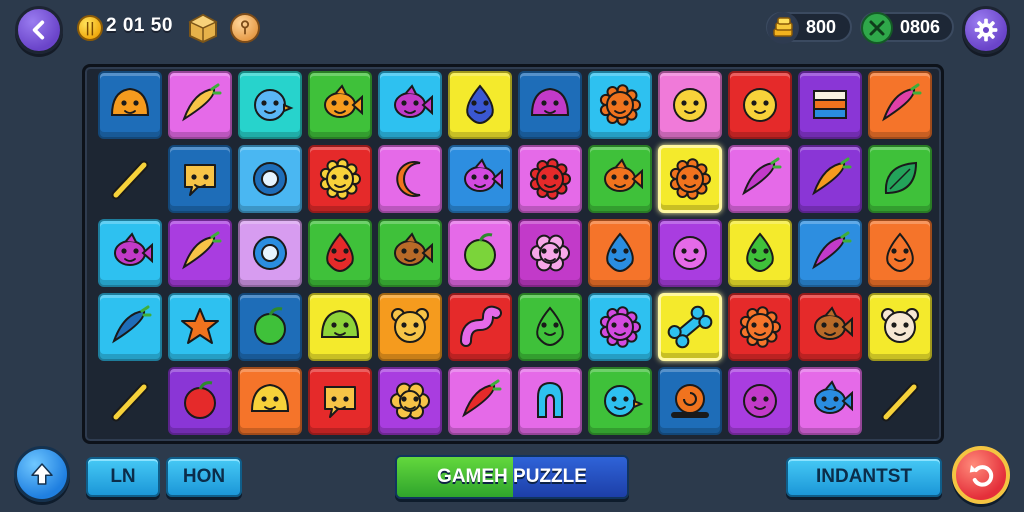  I want to click on moon-icon, so click(408, 179).